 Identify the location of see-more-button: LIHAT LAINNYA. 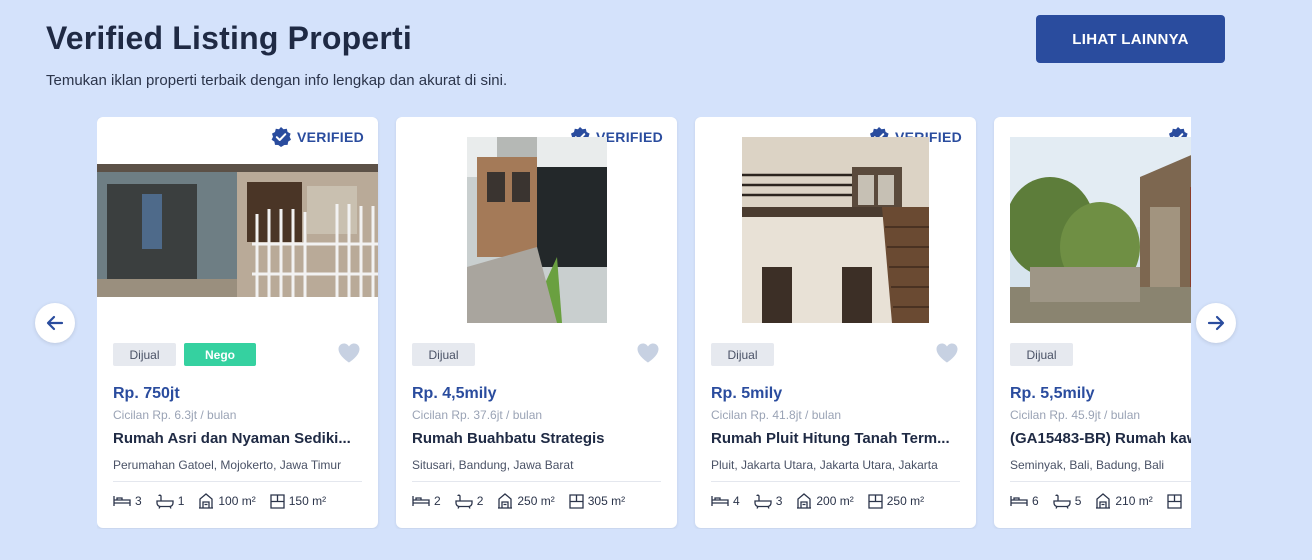
(1130, 39).